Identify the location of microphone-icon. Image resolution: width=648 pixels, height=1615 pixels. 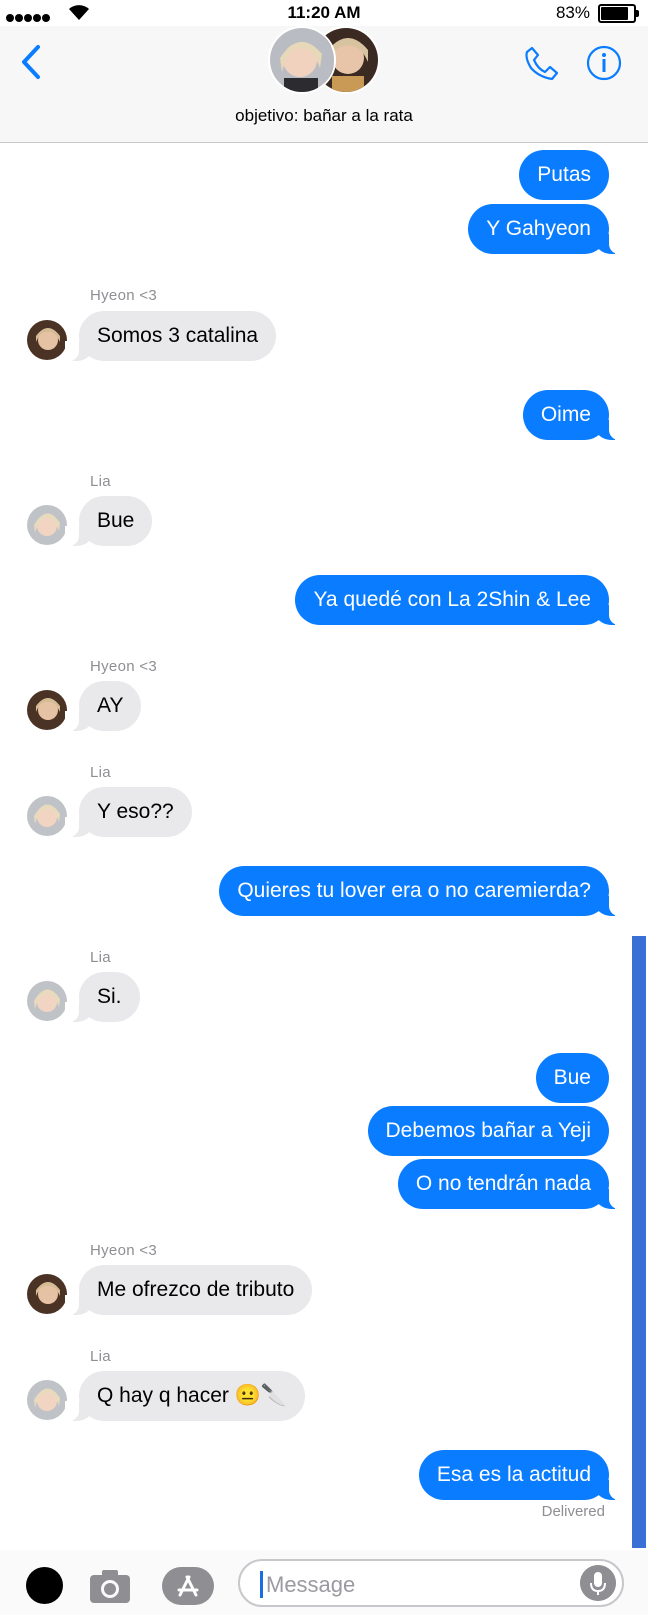
(598, 1583).